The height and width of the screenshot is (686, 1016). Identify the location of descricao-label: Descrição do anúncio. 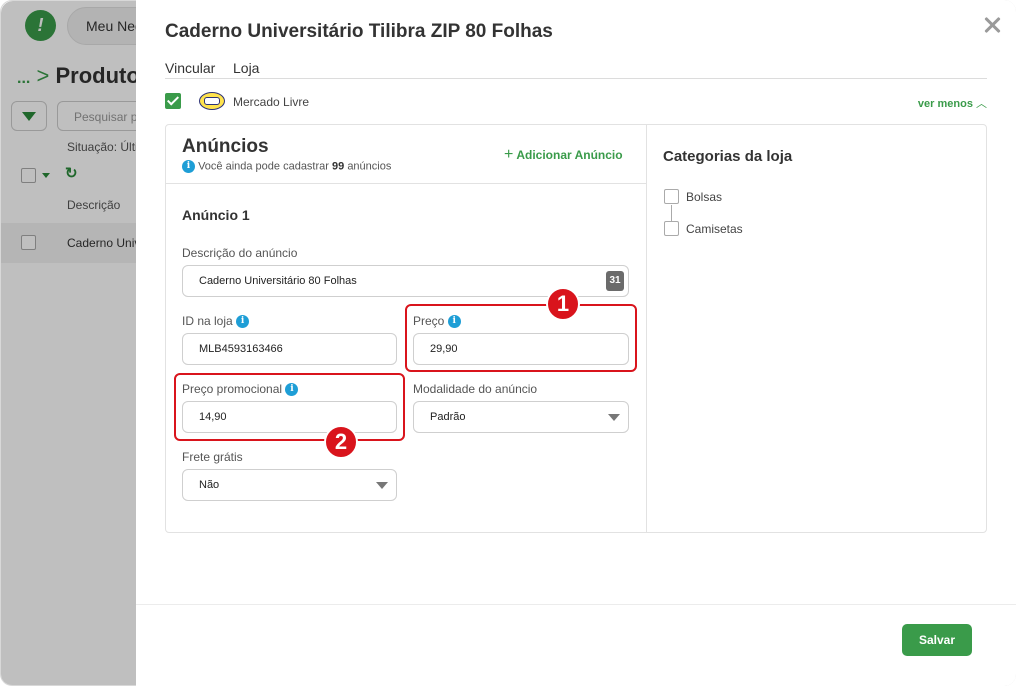
(240, 253).